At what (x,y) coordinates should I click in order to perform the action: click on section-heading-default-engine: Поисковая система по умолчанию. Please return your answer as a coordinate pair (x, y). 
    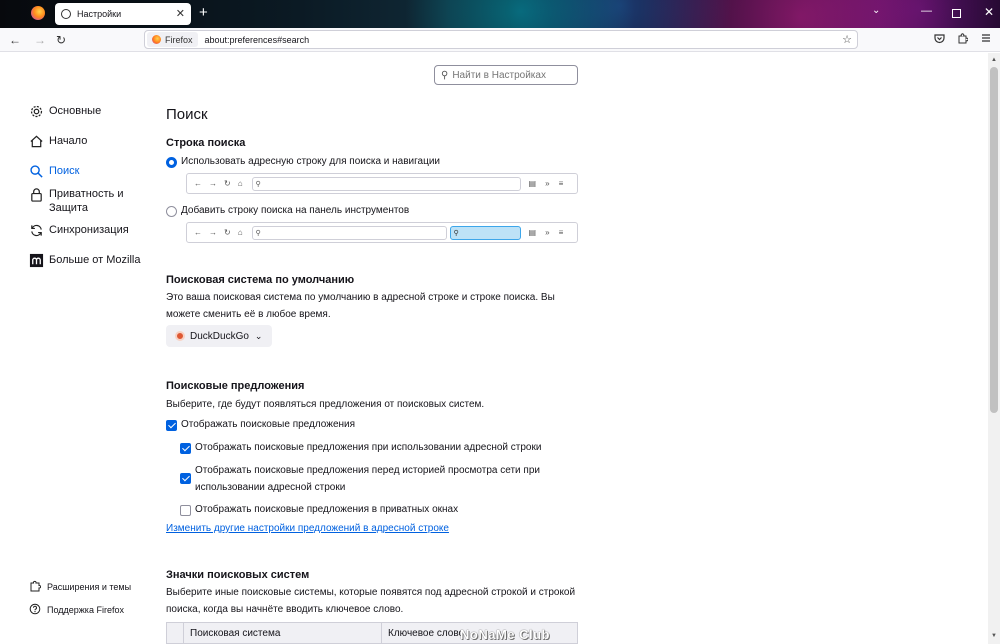
    Looking at the image, I should click on (260, 280).